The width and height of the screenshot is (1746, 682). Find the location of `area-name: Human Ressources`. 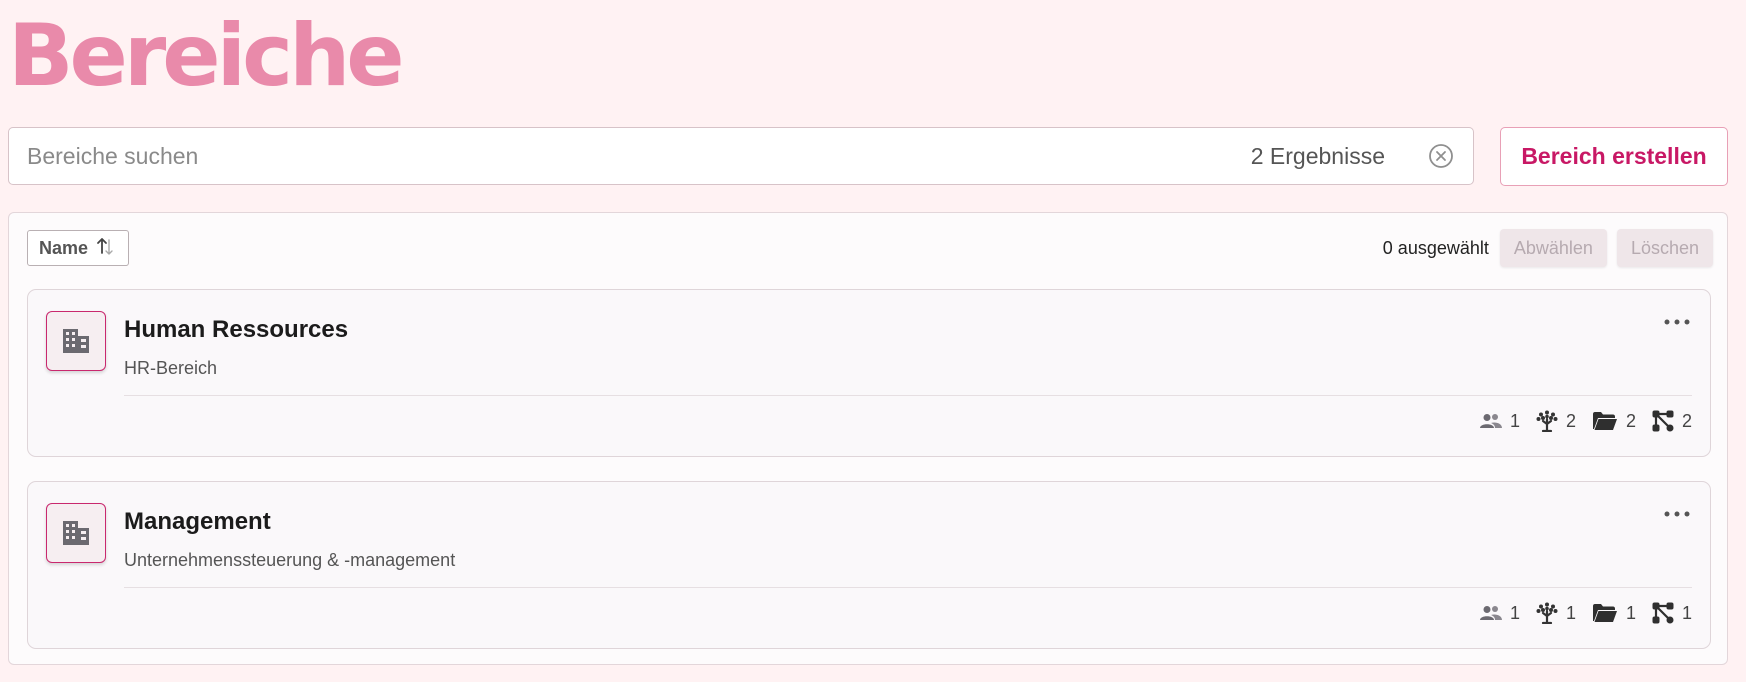

area-name: Human Ressources is located at coordinates (236, 329).